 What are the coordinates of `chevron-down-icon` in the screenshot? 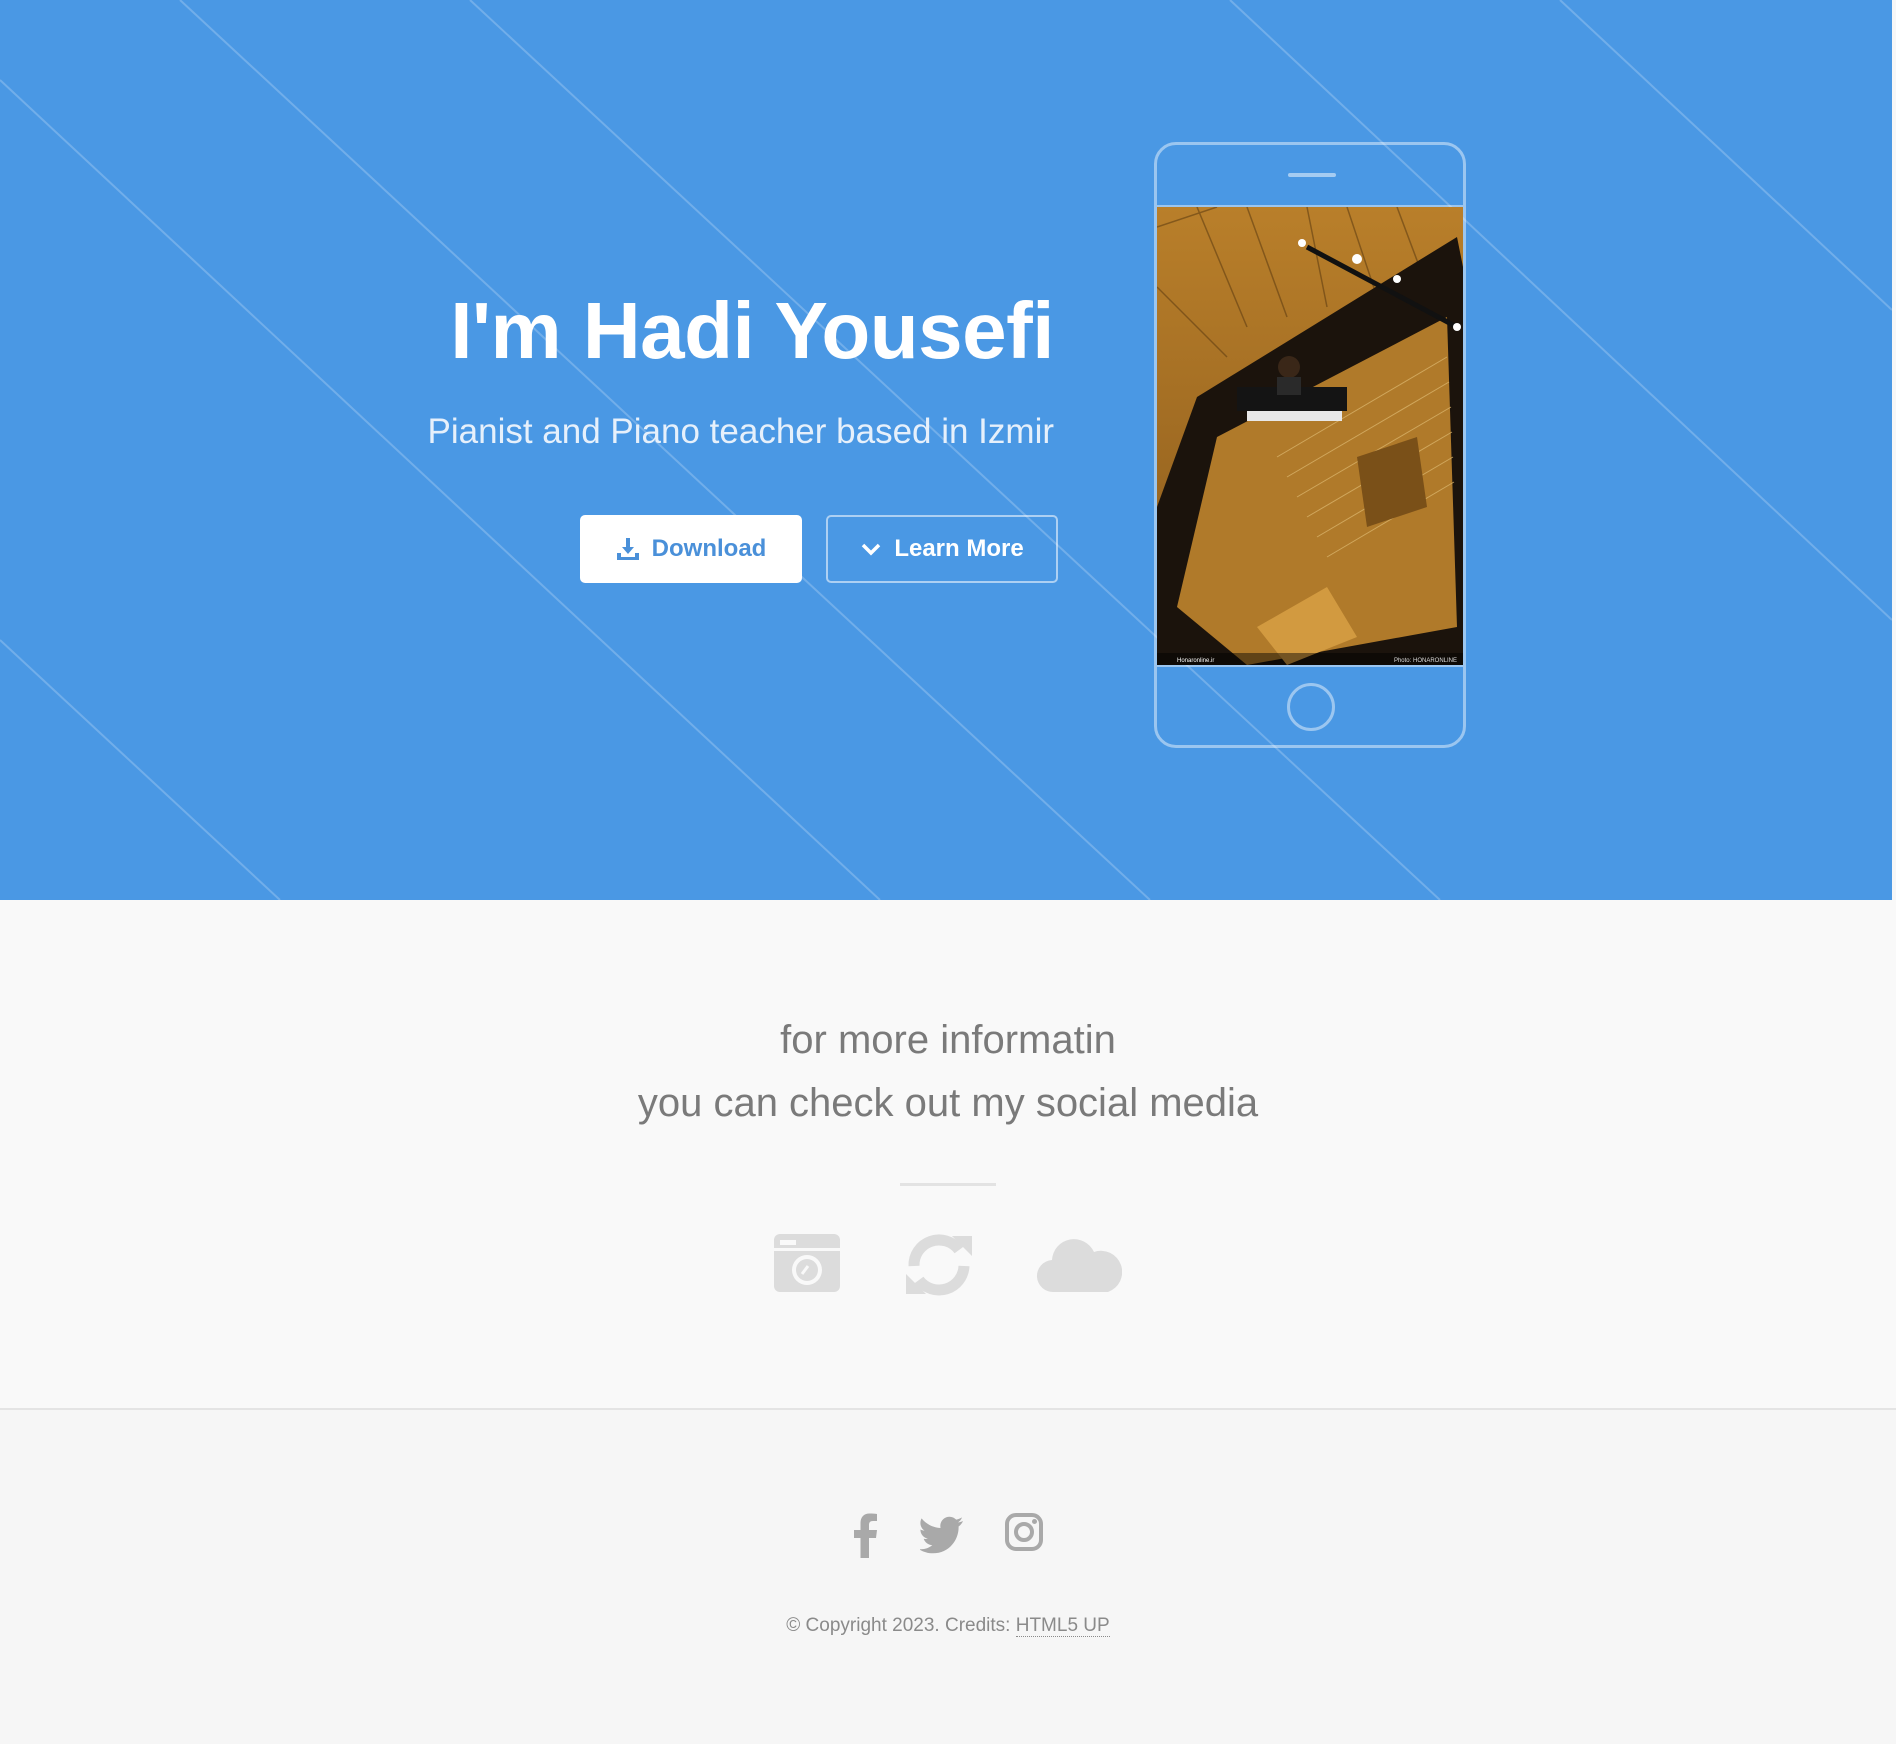 It's located at (871, 549).